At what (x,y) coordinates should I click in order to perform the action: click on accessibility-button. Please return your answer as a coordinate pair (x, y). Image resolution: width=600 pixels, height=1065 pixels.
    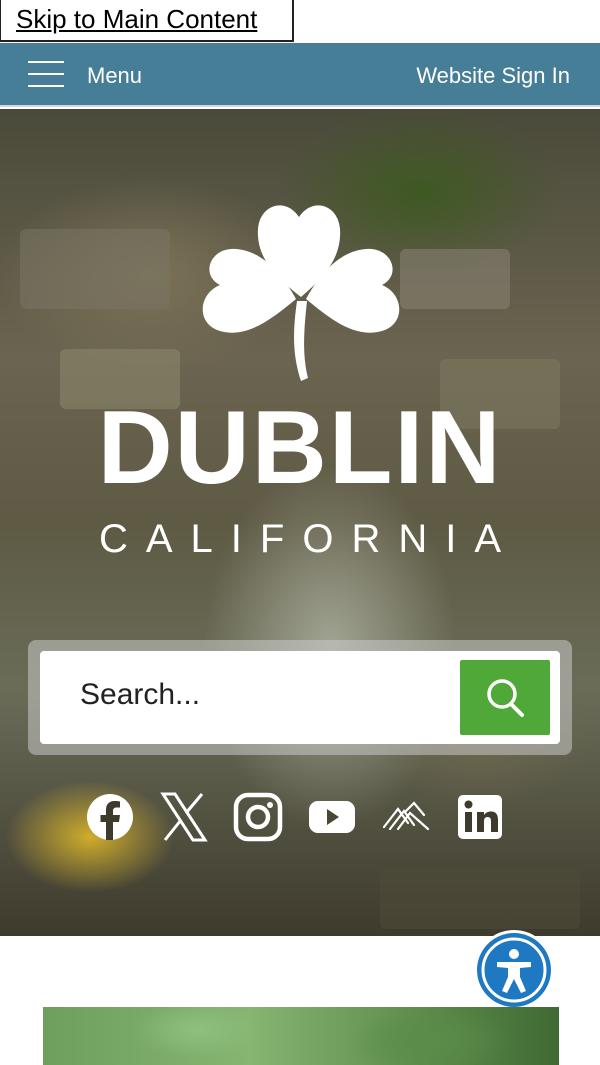
    Looking at the image, I should click on (514, 970).